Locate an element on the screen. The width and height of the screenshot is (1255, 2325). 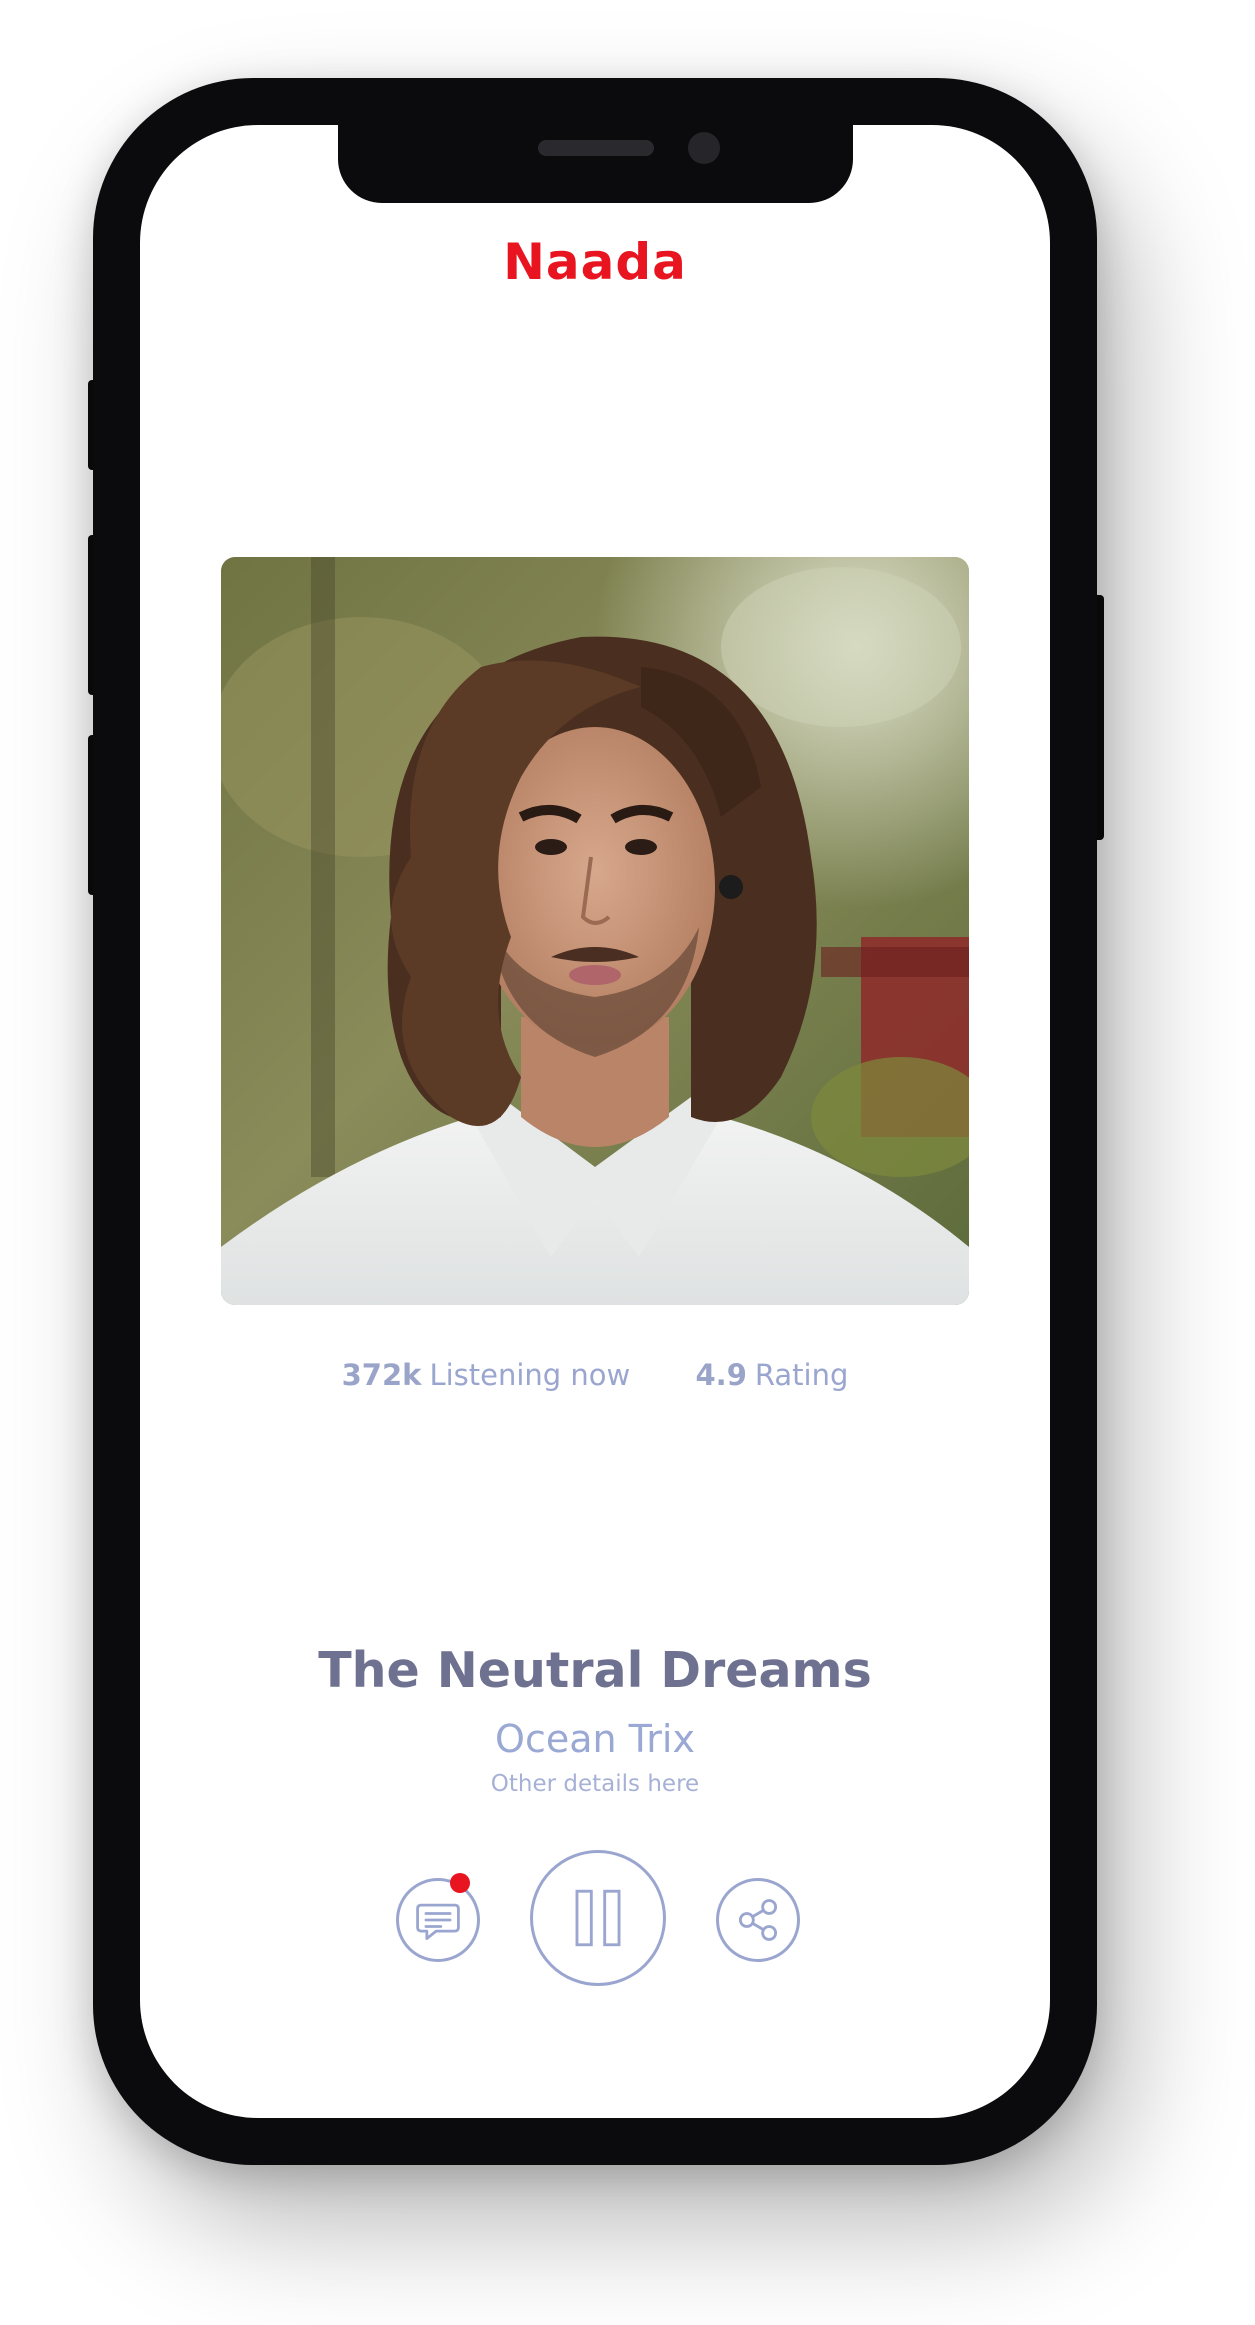
stats-row: 372k Listening now 4.9 Rating is located at coordinates (595, 1375).